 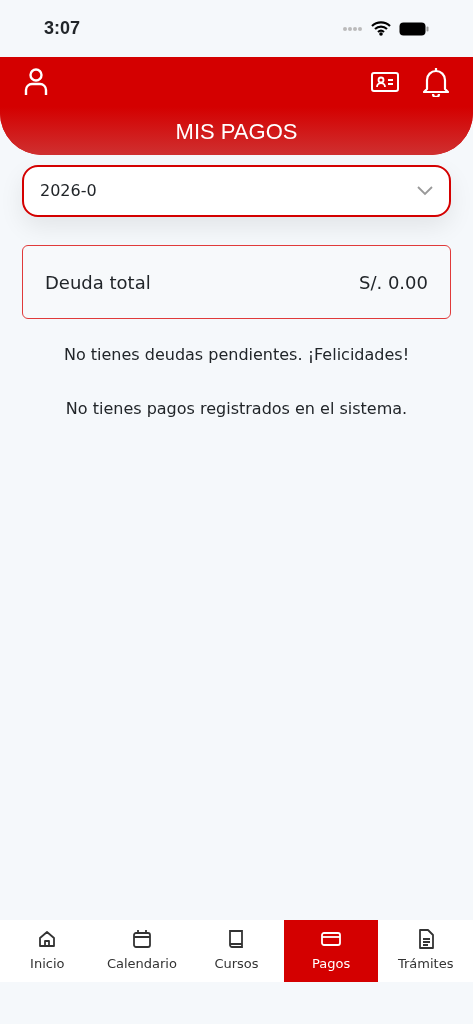 I want to click on wifi-icon, so click(x=381, y=28).